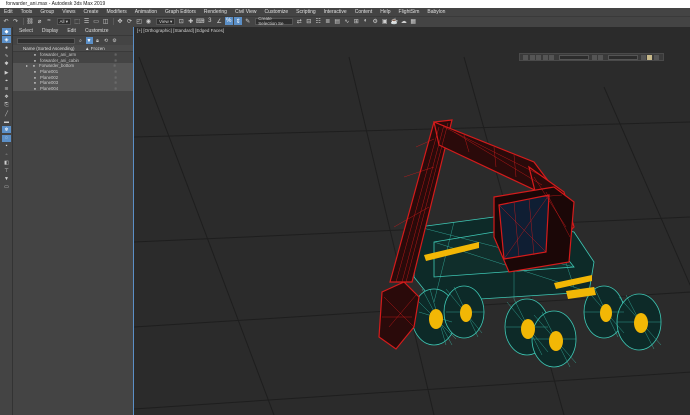 The width and height of the screenshot is (690, 415). What do you see at coordinates (299, 21) in the screenshot?
I see `mirror-icon: ⇄` at bounding box center [299, 21].